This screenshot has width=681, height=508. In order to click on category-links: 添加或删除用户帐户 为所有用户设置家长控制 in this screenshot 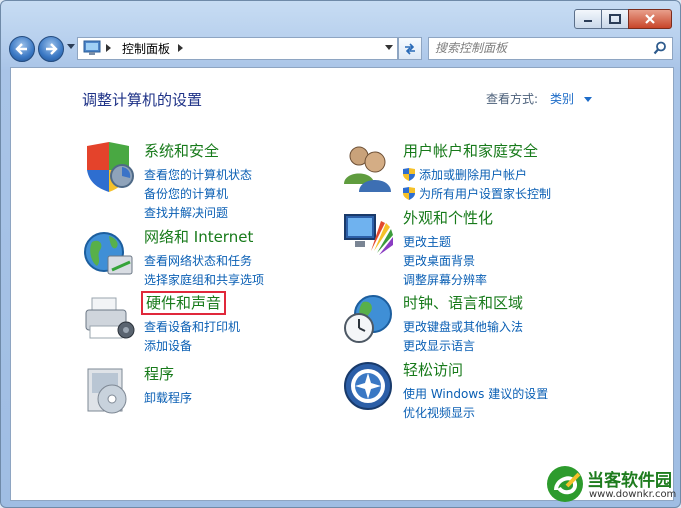, I will do `click(477, 184)`.